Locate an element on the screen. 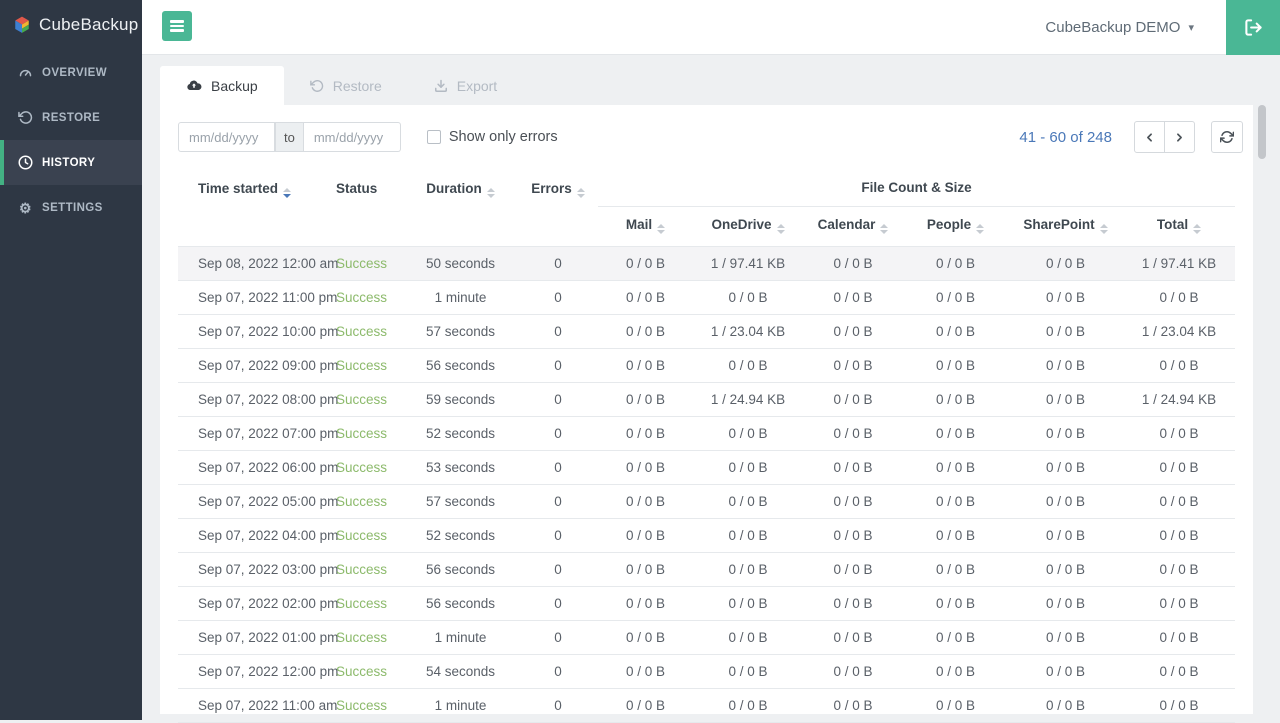 The image size is (1280, 723). app-logo: CubeBackup is located at coordinates (71, 25).